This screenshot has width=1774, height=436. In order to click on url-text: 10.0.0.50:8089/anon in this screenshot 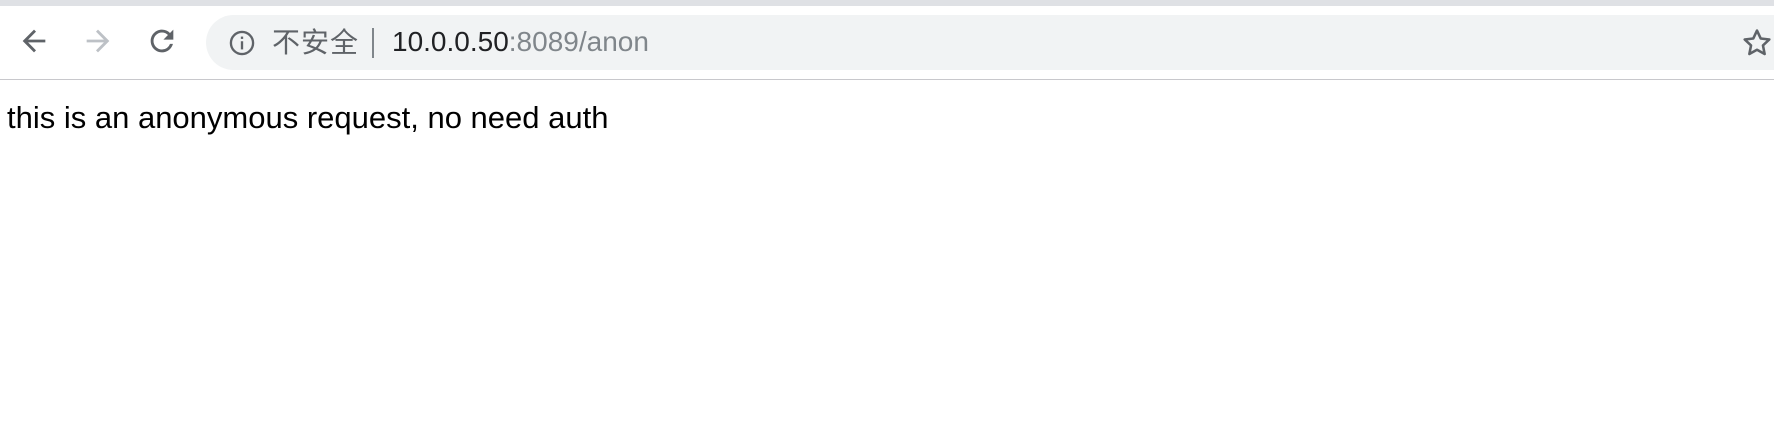, I will do `click(520, 42)`.